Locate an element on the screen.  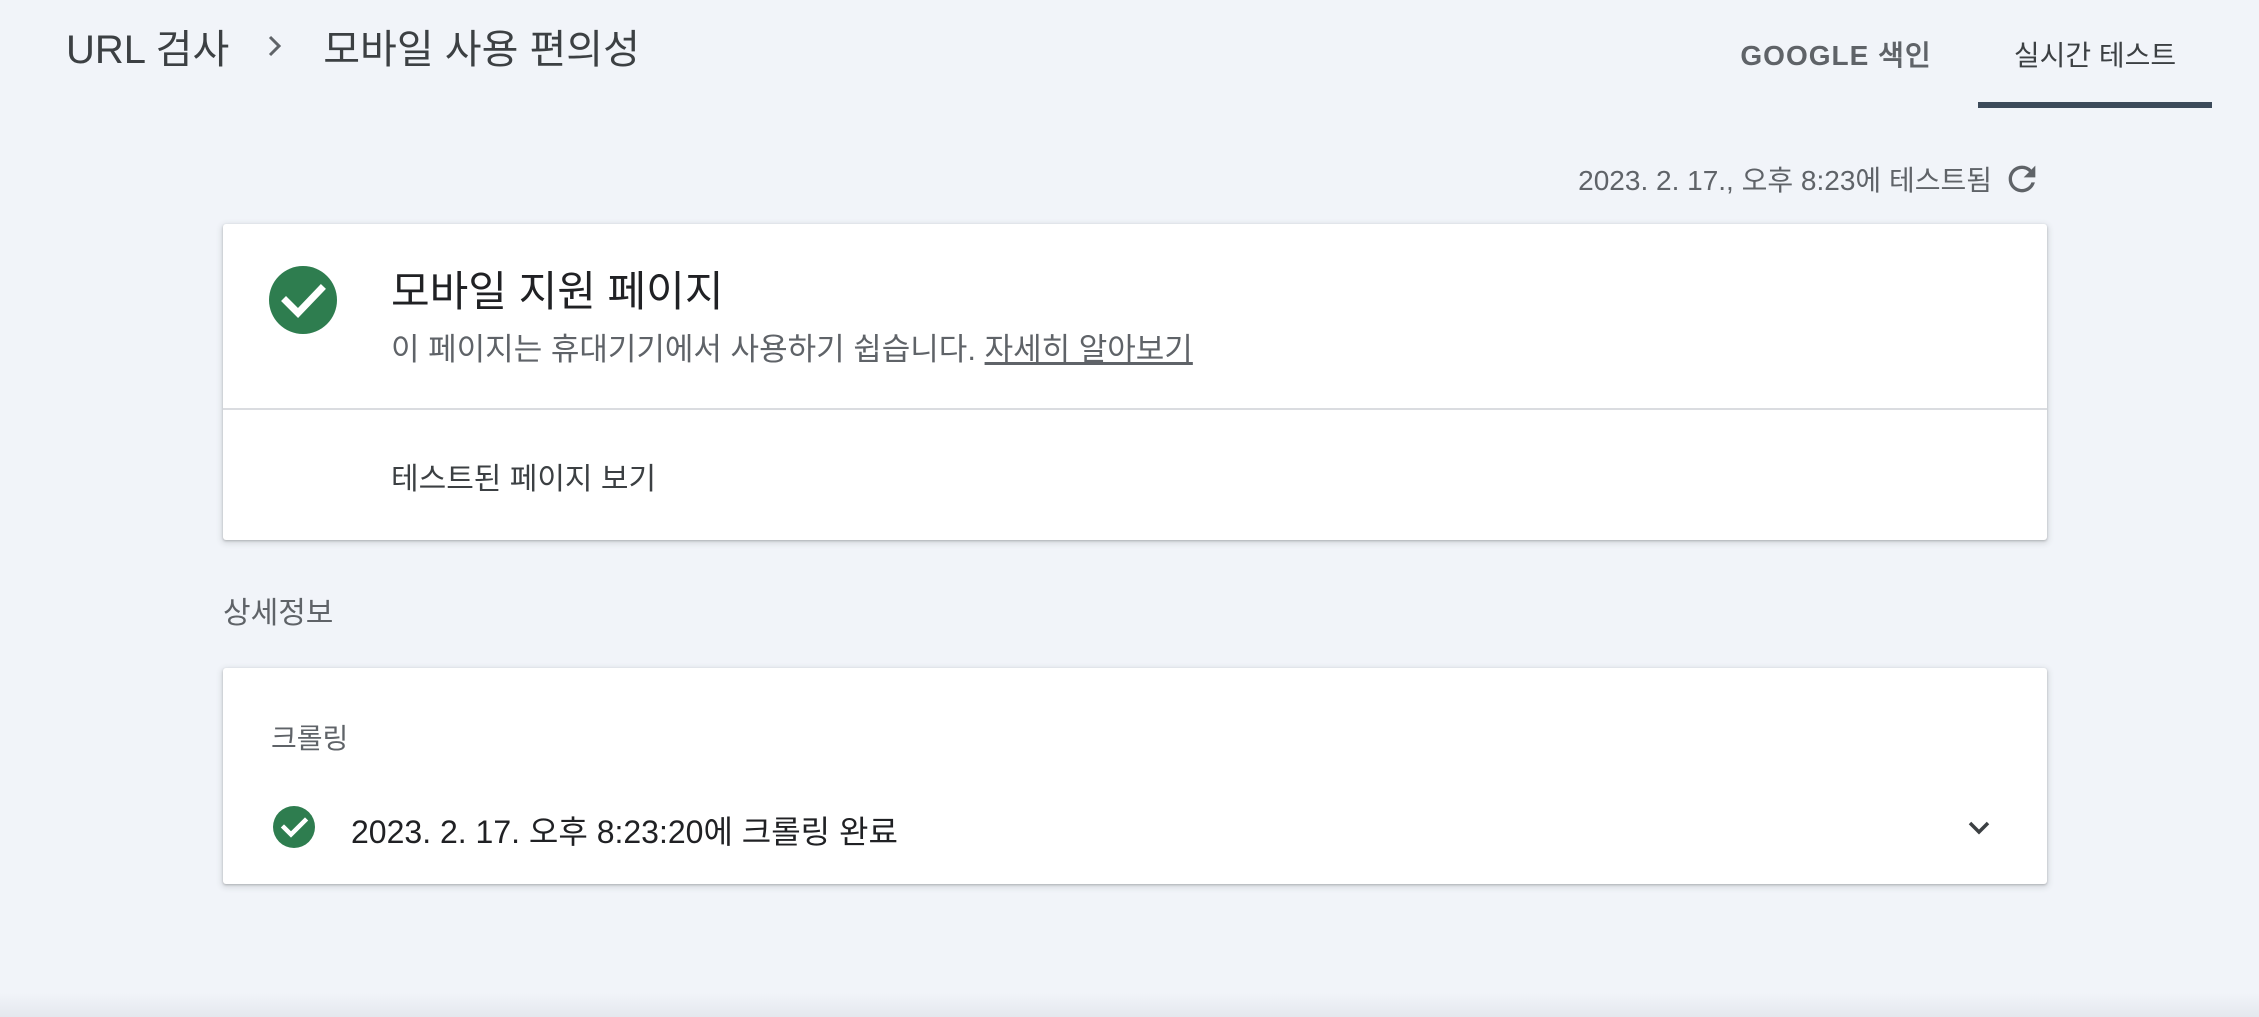
tested-timestamp: 2023. 2. 17., 오후 8:23에 테스트됨 is located at coordinates (1785, 180).